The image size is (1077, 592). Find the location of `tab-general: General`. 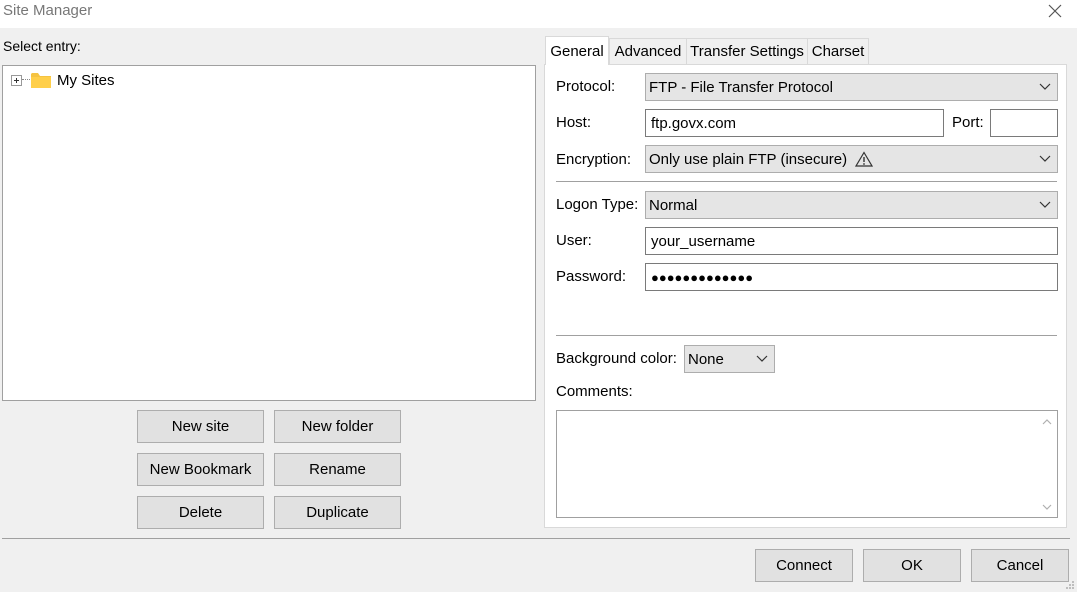

tab-general: General is located at coordinates (577, 50).